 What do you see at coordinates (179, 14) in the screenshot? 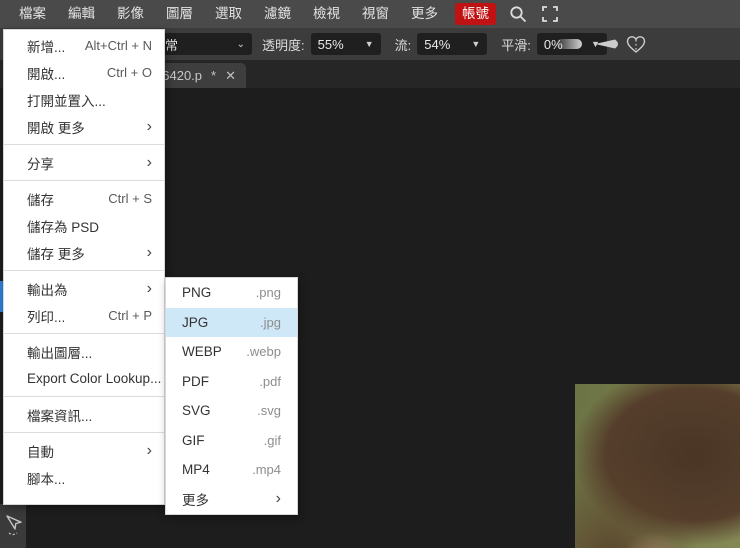
I see `menubar-item-4: 圖層` at bounding box center [179, 14].